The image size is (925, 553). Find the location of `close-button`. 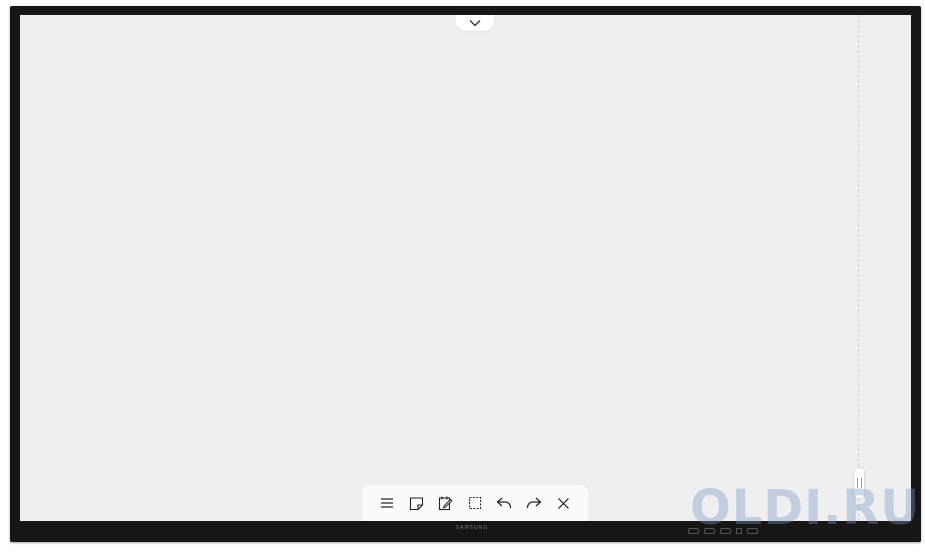

close-button is located at coordinates (563, 503).